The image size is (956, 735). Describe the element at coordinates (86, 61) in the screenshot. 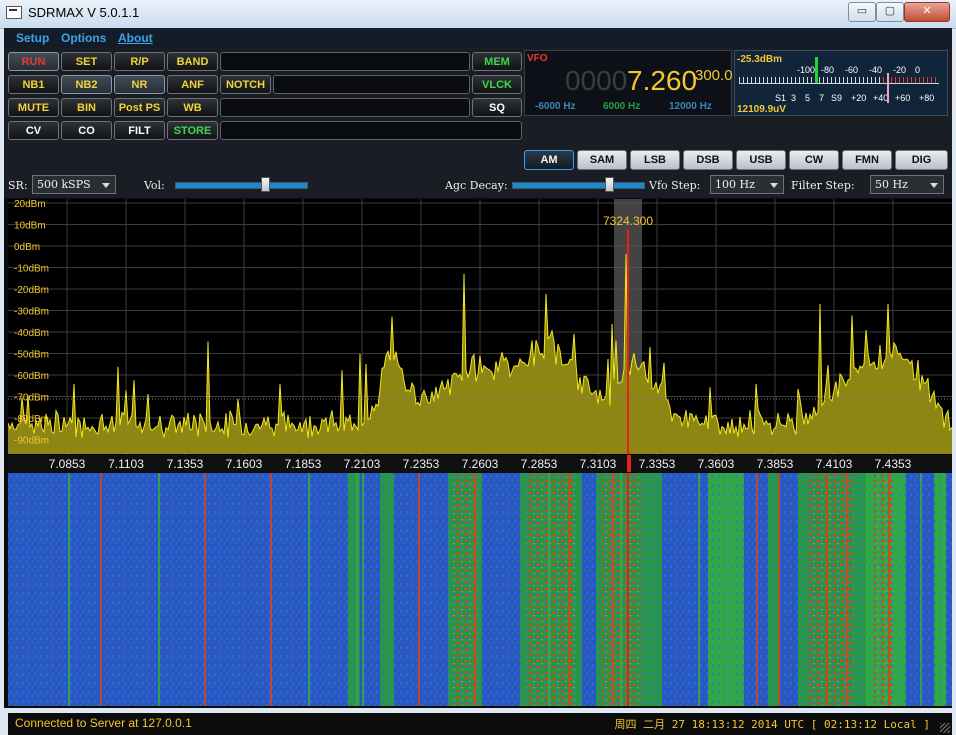

I see `set-button: SET` at that location.